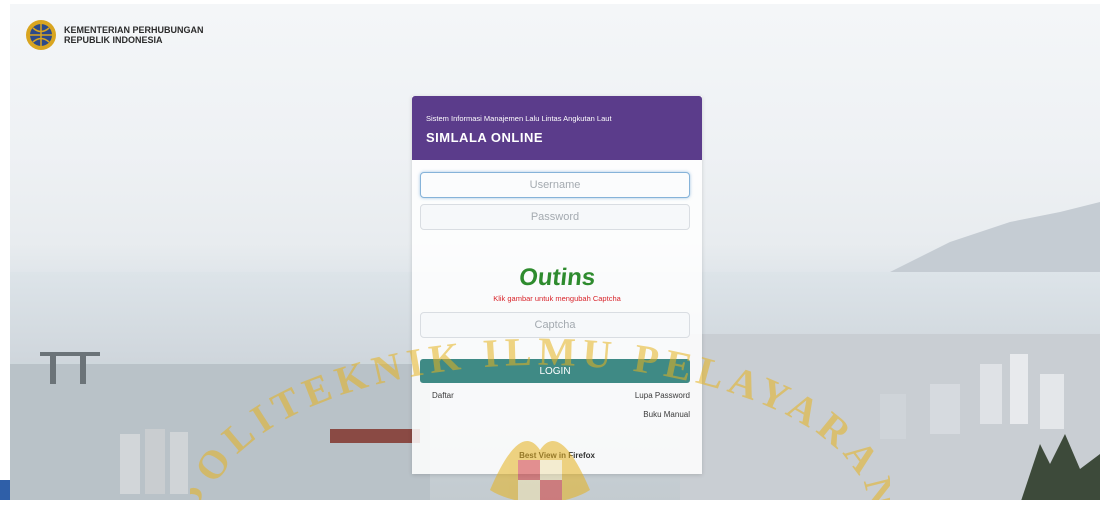  What do you see at coordinates (553, 507) in the screenshot?
I see `bottom-margin` at bounding box center [553, 507].